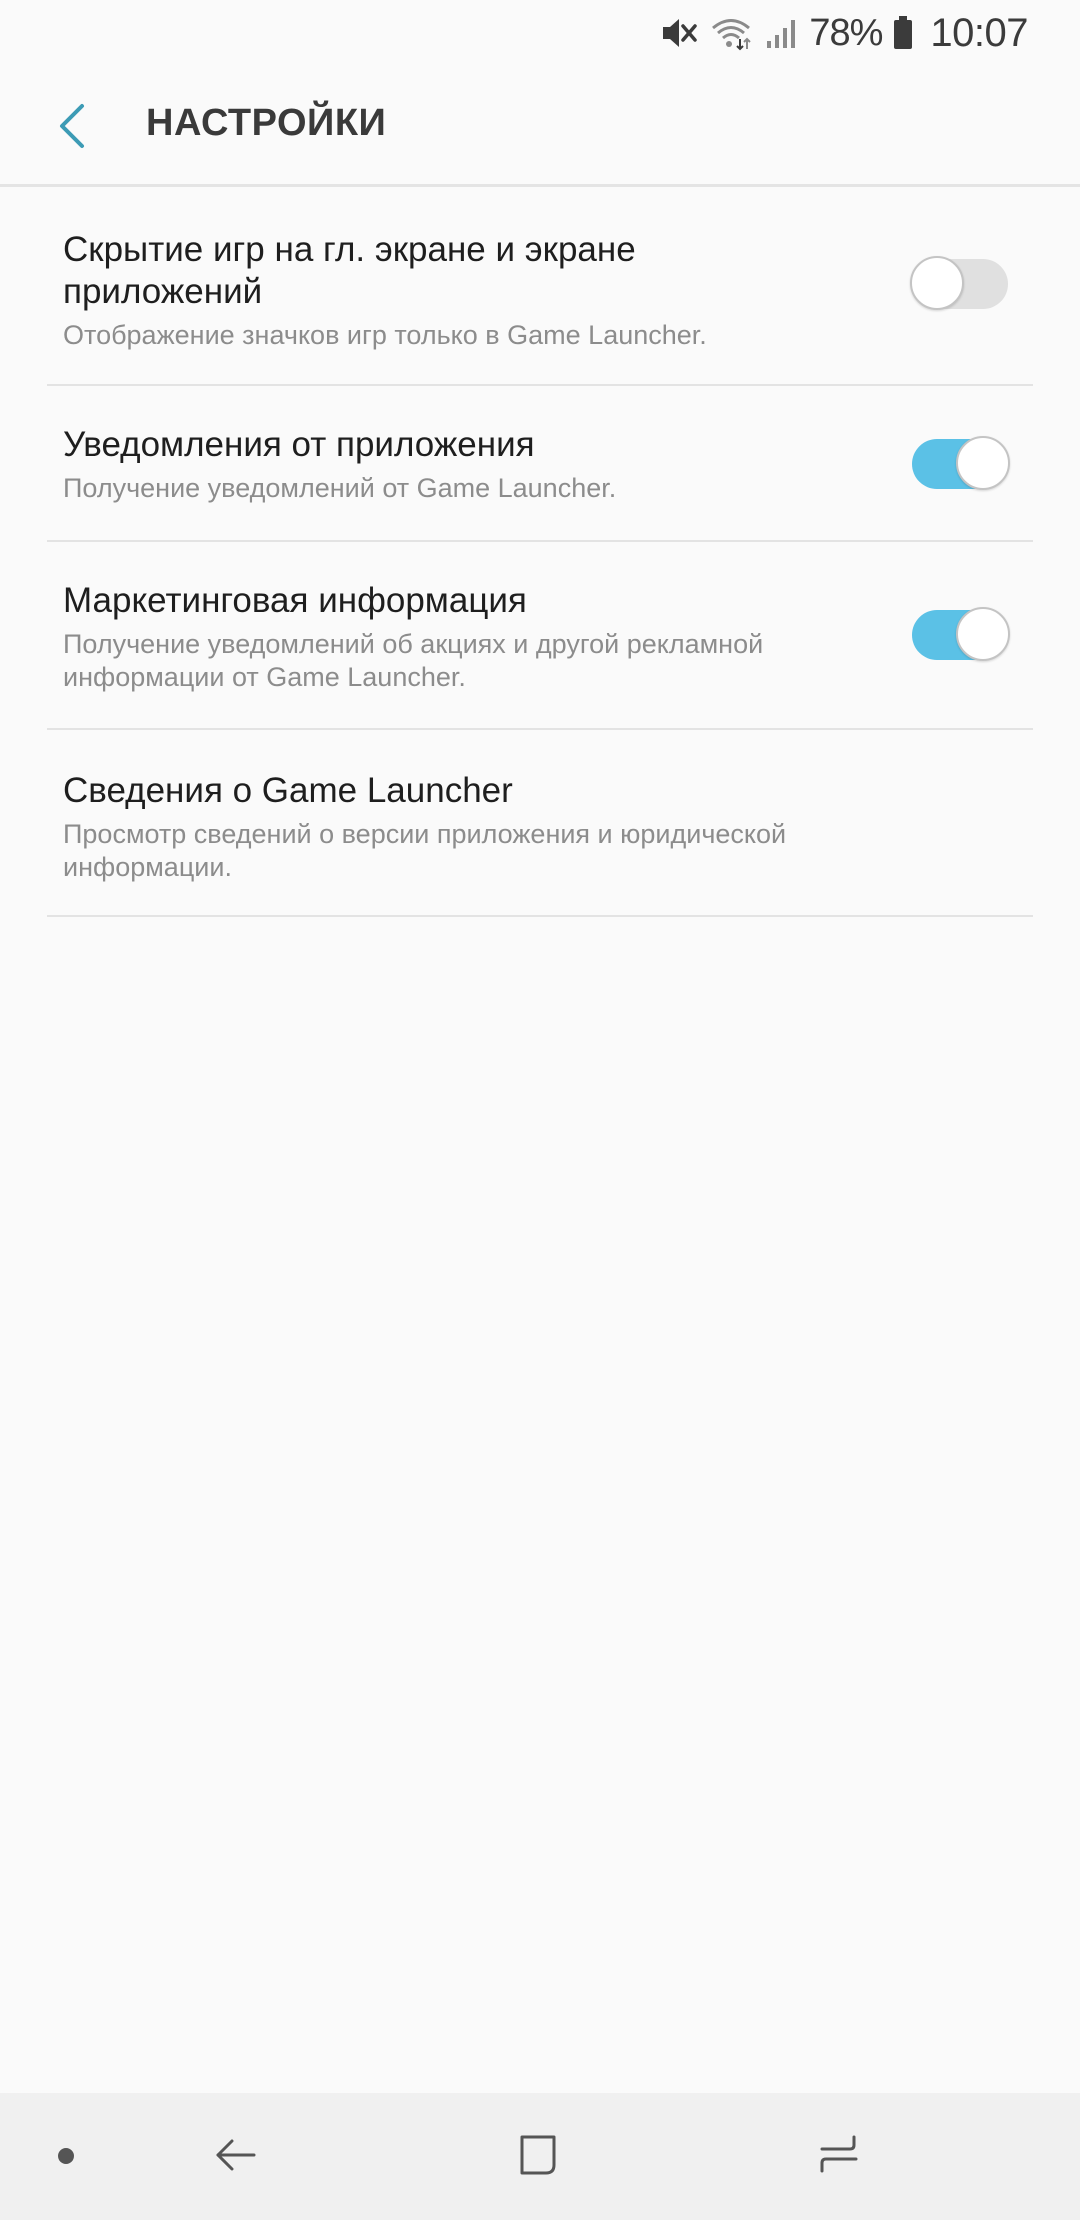 This screenshot has width=1080, height=2220. Describe the element at coordinates (731, 33) in the screenshot. I see `wifi-icon` at that location.